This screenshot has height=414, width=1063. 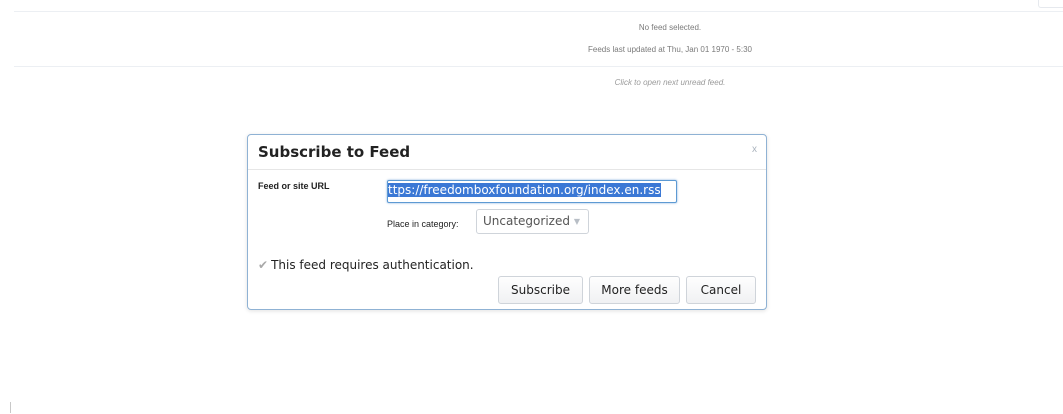 I want to click on chevron-down-icon: ▼, so click(x=576, y=221).